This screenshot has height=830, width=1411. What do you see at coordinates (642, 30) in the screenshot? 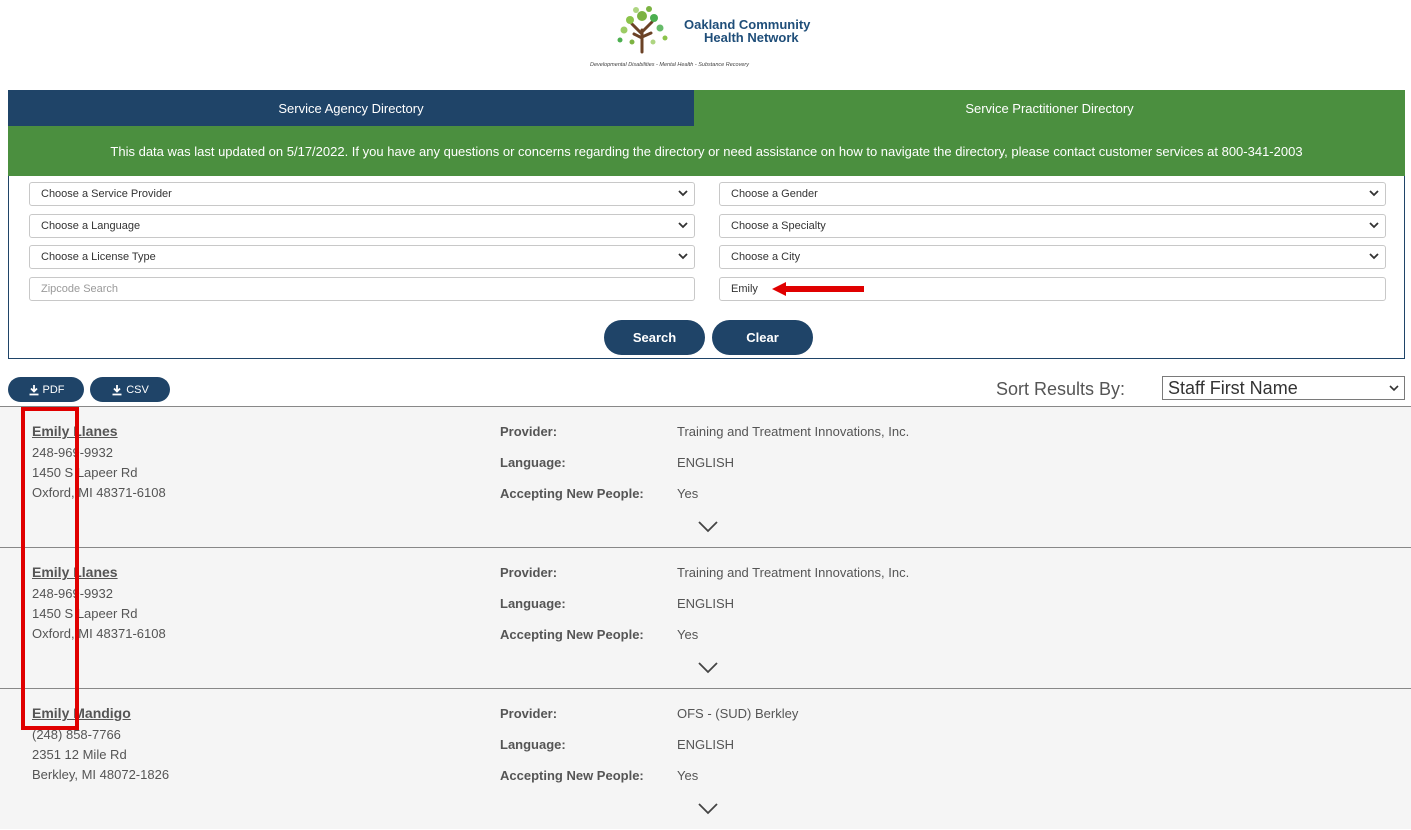
I see `tree-logo-icon` at bounding box center [642, 30].